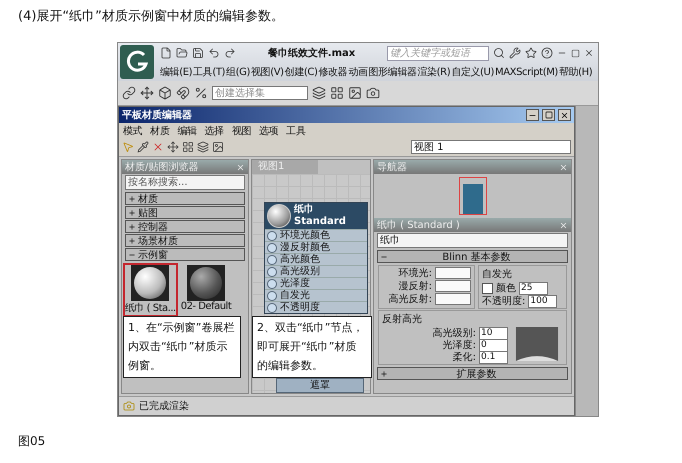 This screenshot has height=463, width=682. Describe the element at coordinates (493, 357) in the screenshot. I see `number-field: 0.1` at that location.